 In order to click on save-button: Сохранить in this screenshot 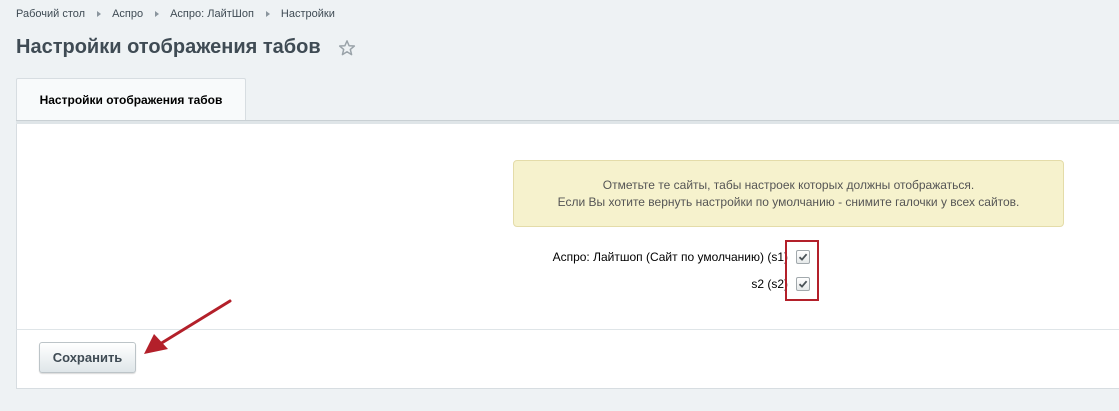, I will do `click(87, 357)`.